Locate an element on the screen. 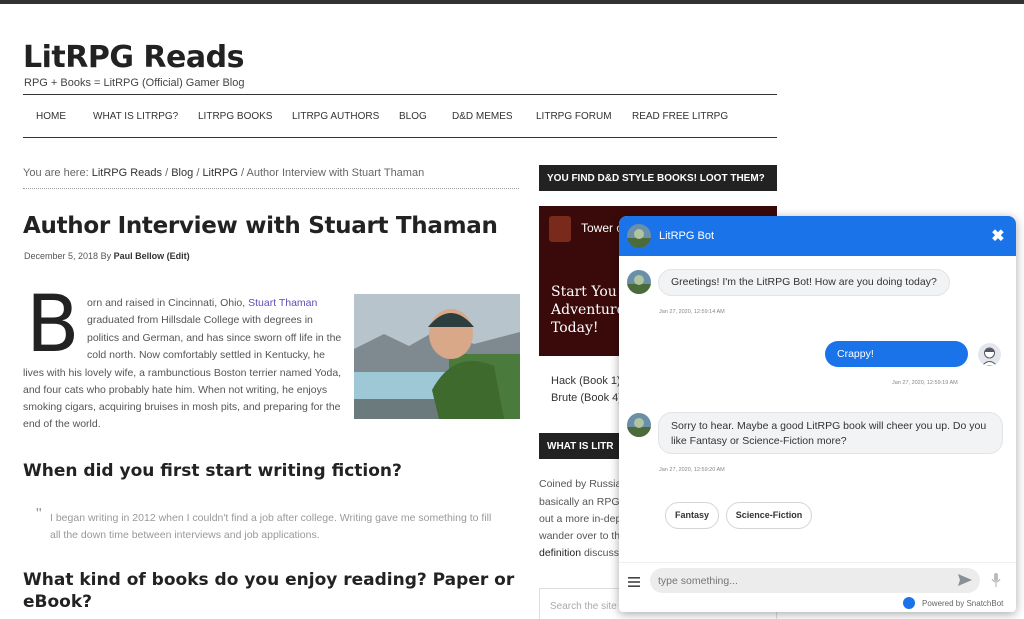 This screenshot has height=619, width=1024. definition-link: definition is located at coordinates (560, 553).